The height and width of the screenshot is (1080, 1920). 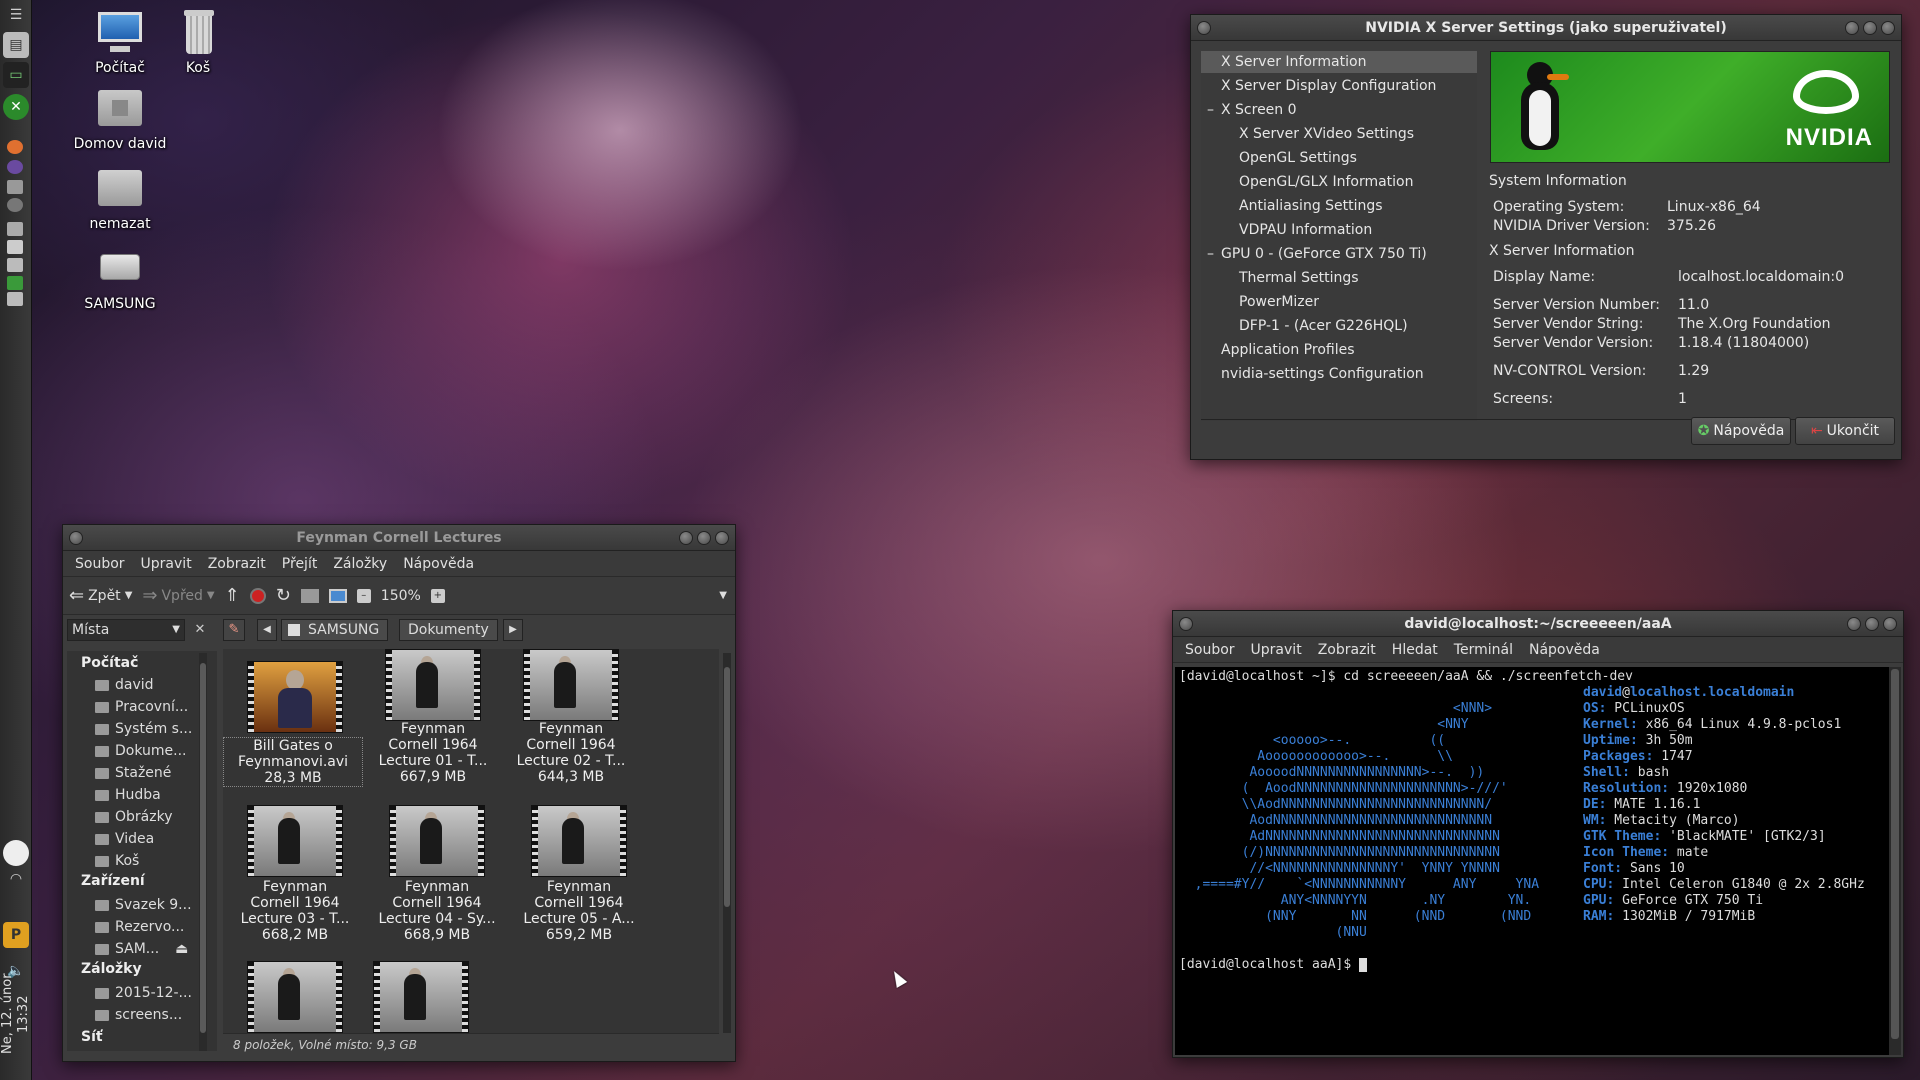 What do you see at coordinates (283, 595) in the screenshot?
I see `reload-button: ↻` at bounding box center [283, 595].